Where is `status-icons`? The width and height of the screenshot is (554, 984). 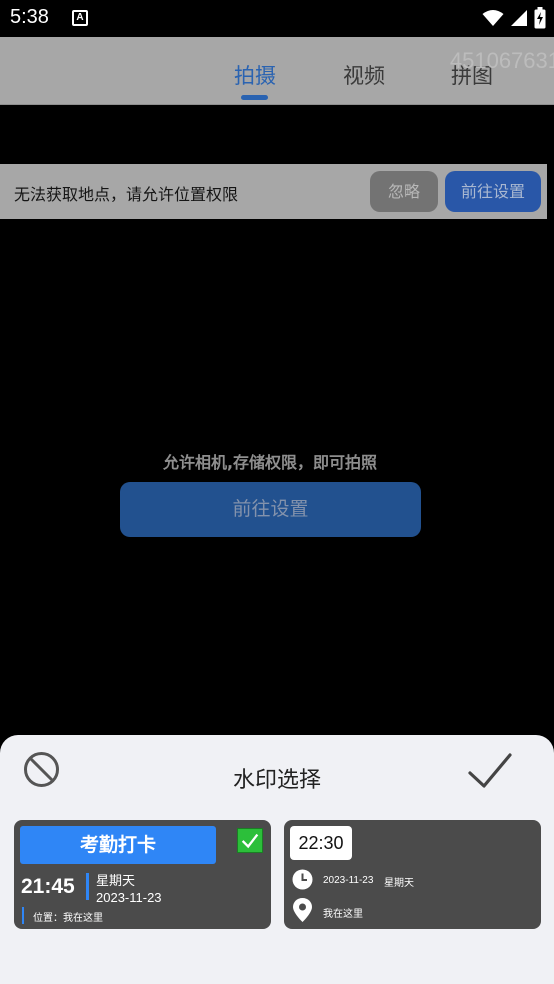 status-icons is located at coordinates (514, 18).